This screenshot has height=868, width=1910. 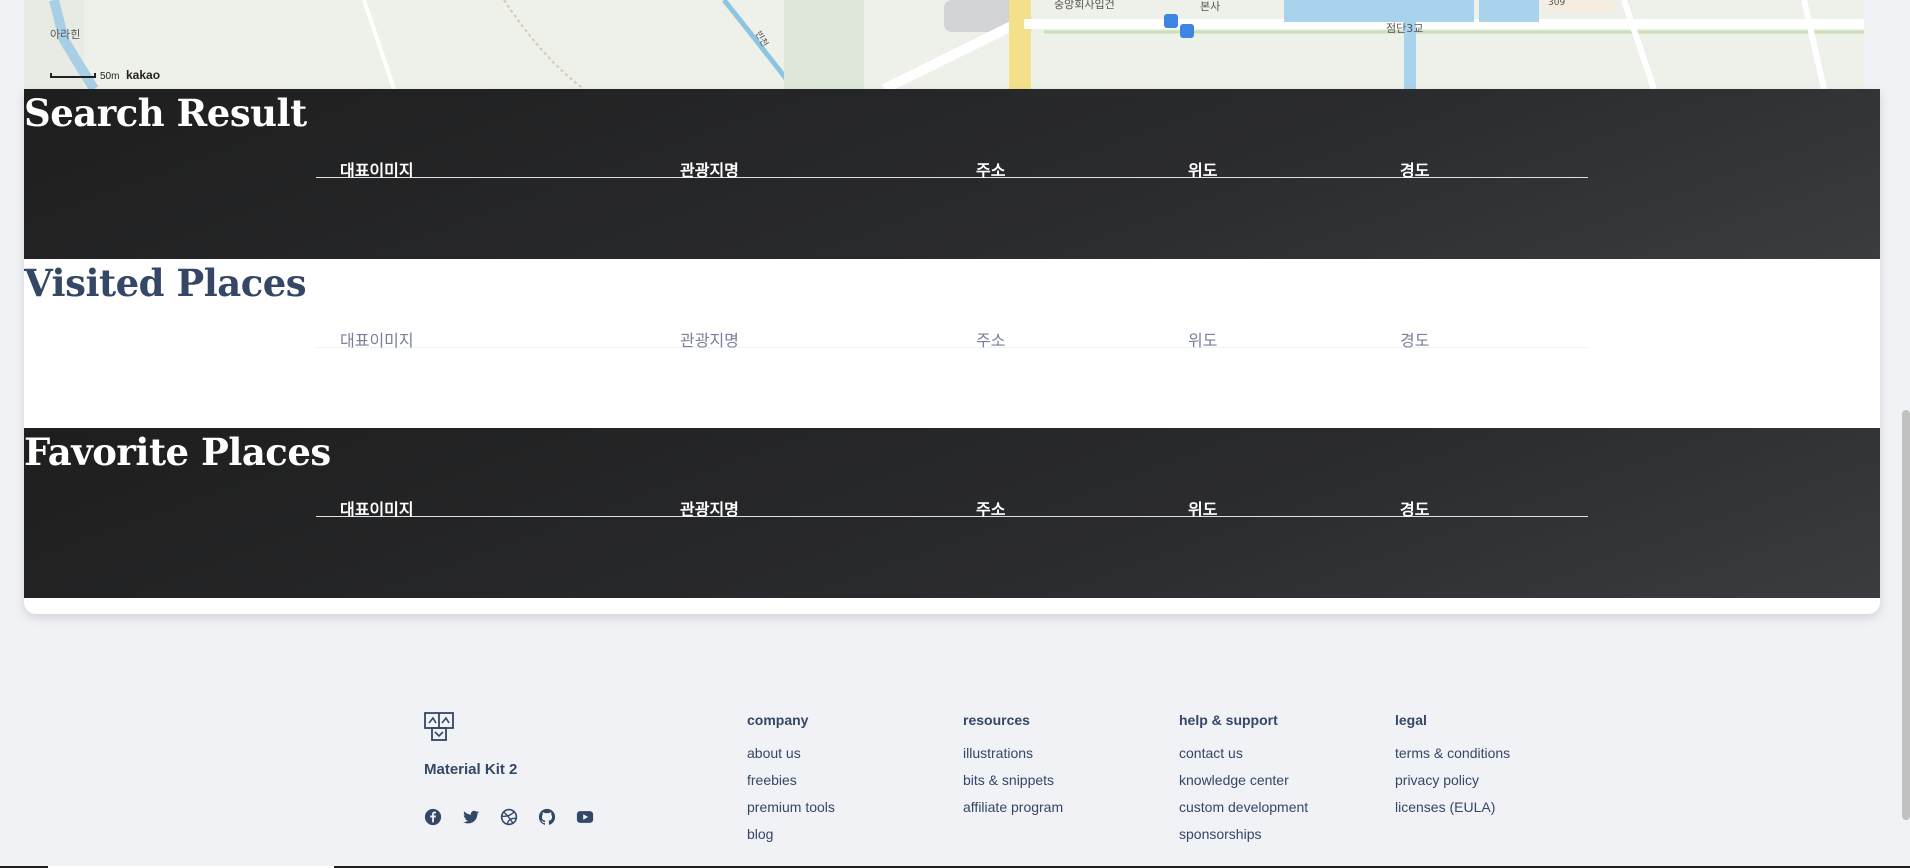 What do you see at coordinates (433, 817) in the screenshot?
I see `facebook-icon` at bounding box center [433, 817].